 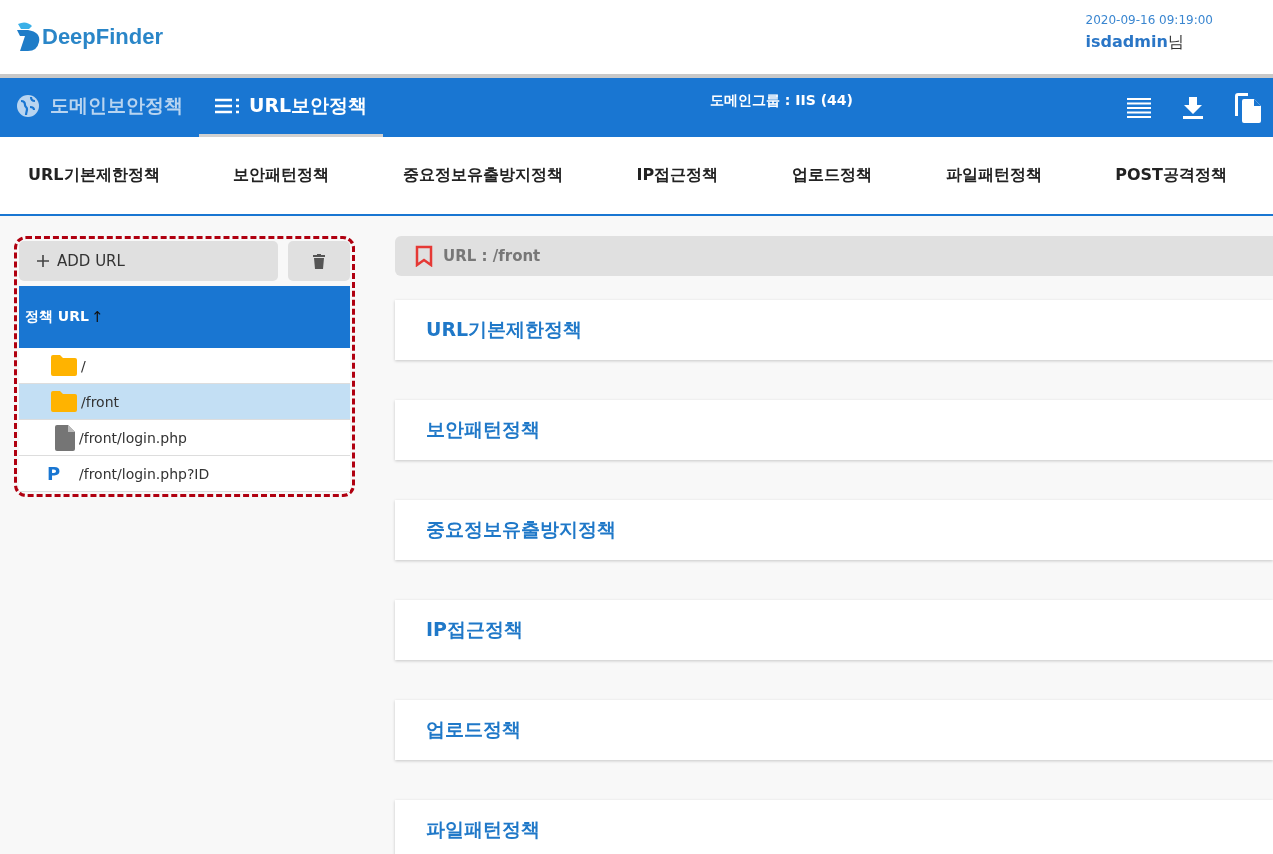 What do you see at coordinates (834, 530) in the screenshot?
I see `policy-card: 중요정보유출방지정책` at bounding box center [834, 530].